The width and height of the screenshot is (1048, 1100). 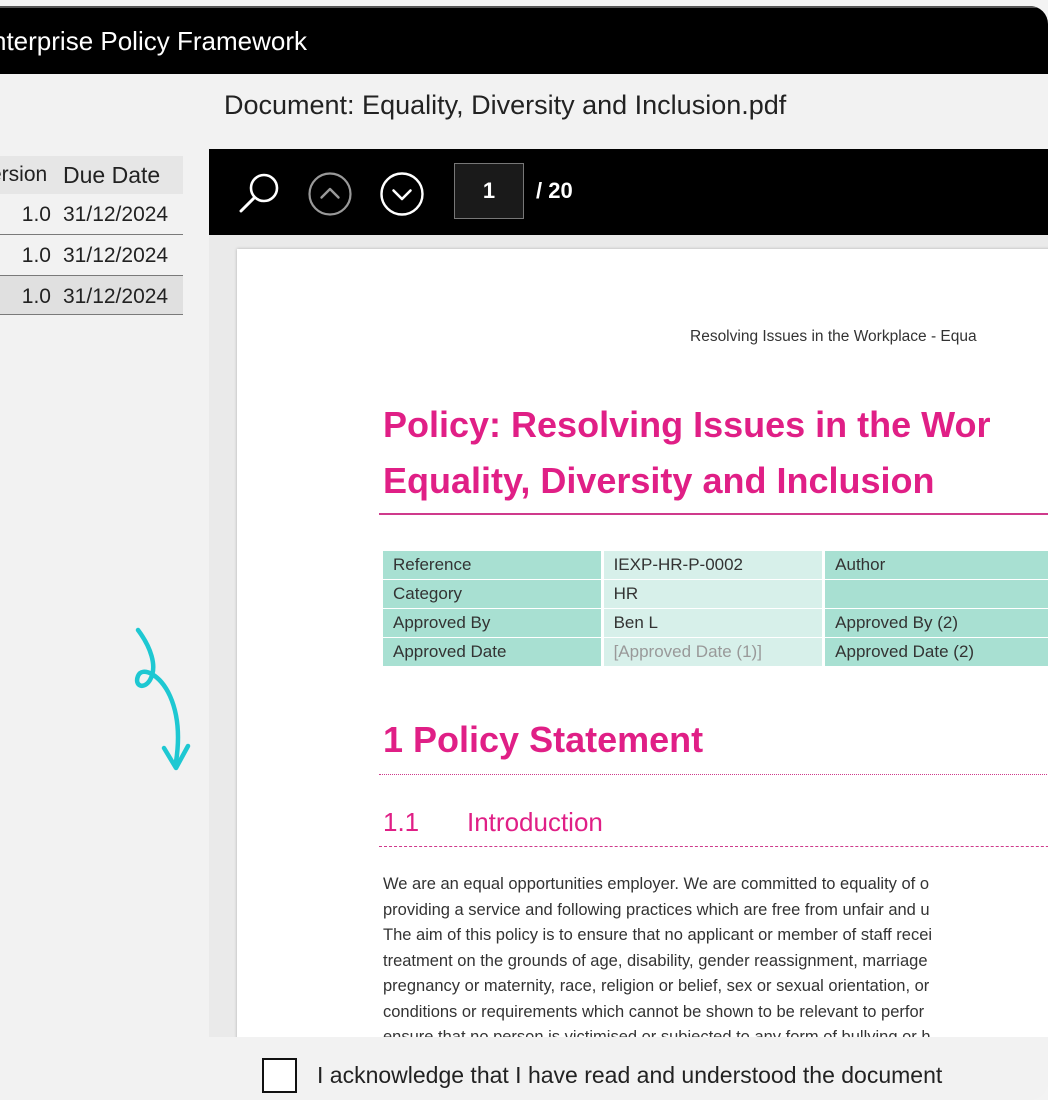 I want to click on column-header-due-date: Due Date, so click(x=123, y=175).